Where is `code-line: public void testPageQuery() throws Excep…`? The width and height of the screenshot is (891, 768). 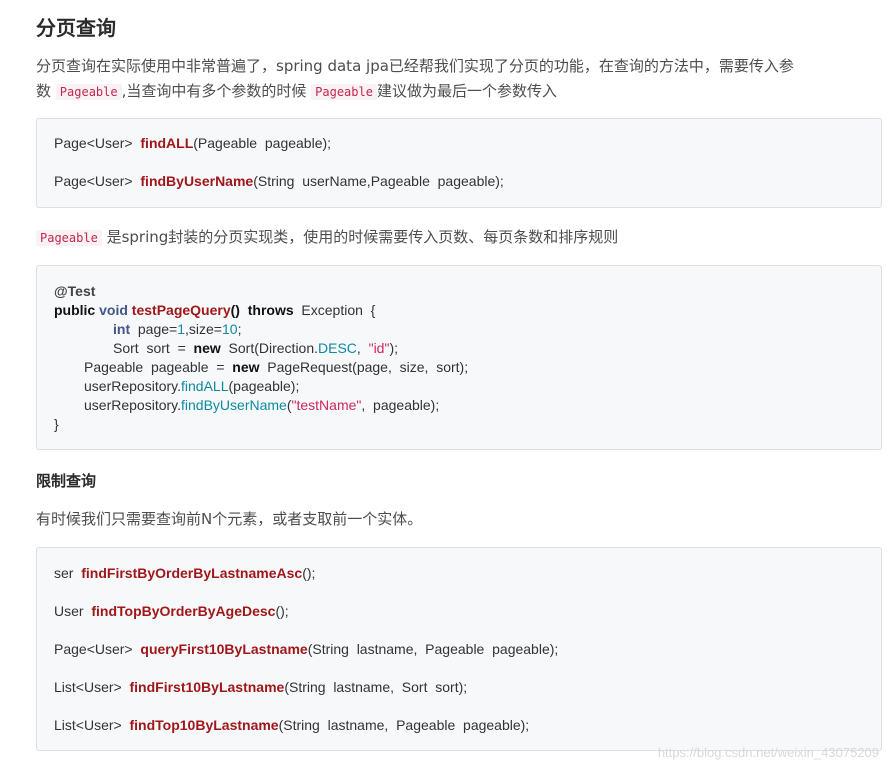
code-line: public void testPageQuery() throws Excep… is located at coordinates (215, 310).